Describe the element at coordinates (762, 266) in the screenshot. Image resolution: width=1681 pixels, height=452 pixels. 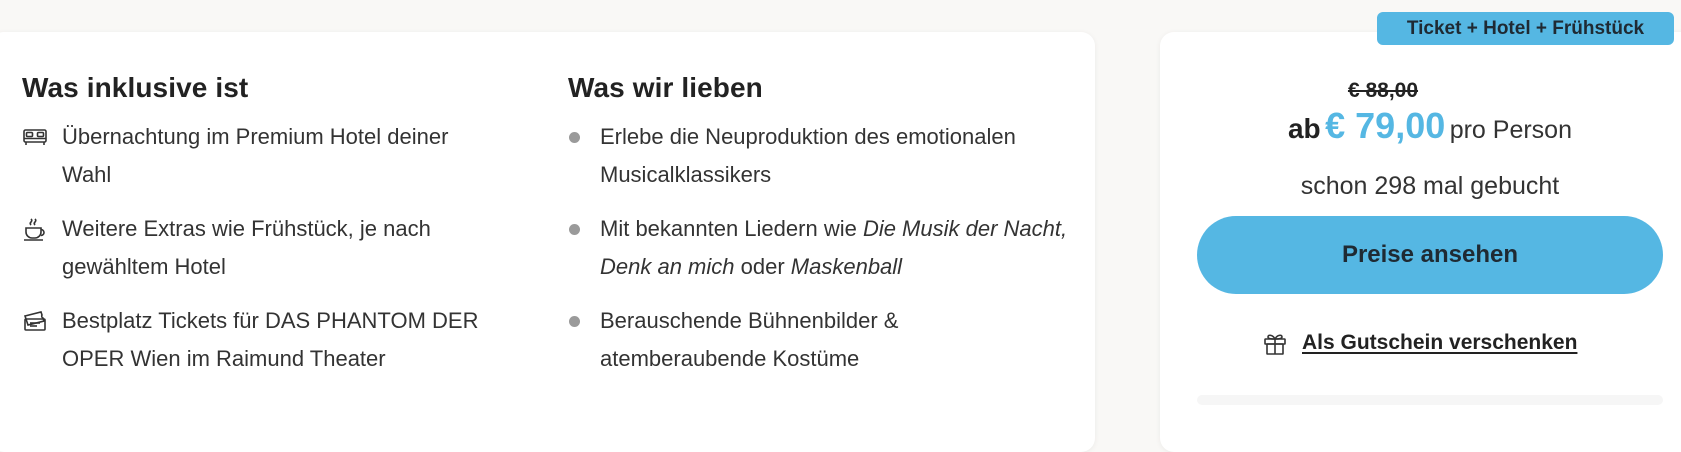
I see `list-item-text-part: oder` at that location.